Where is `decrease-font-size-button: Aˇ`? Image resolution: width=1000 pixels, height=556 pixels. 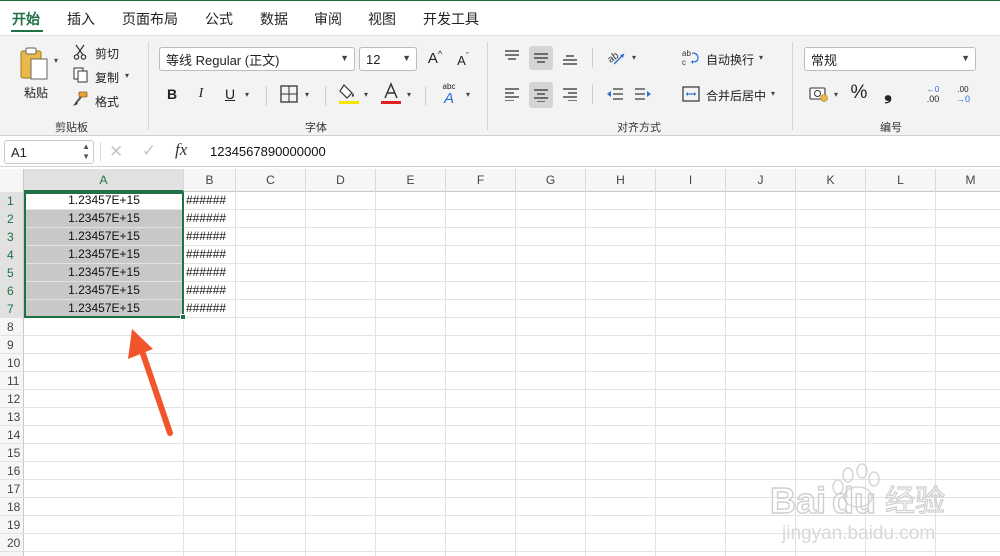 decrease-font-size-button: Aˇ is located at coordinates (463, 60).